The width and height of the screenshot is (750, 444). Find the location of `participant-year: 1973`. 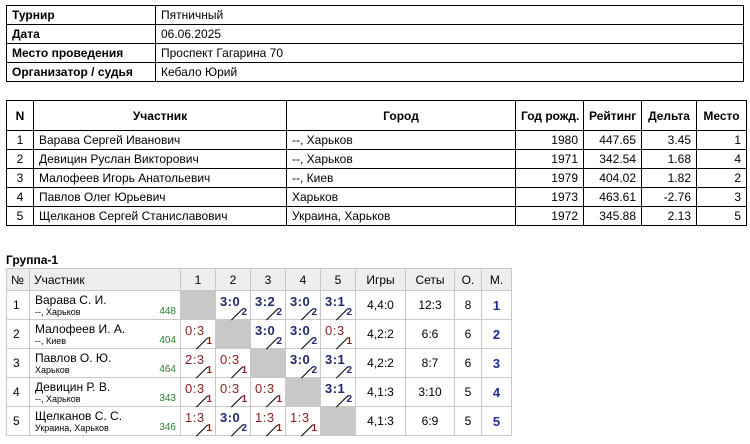

participant-year: 1973 is located at coordinates (549, 197).